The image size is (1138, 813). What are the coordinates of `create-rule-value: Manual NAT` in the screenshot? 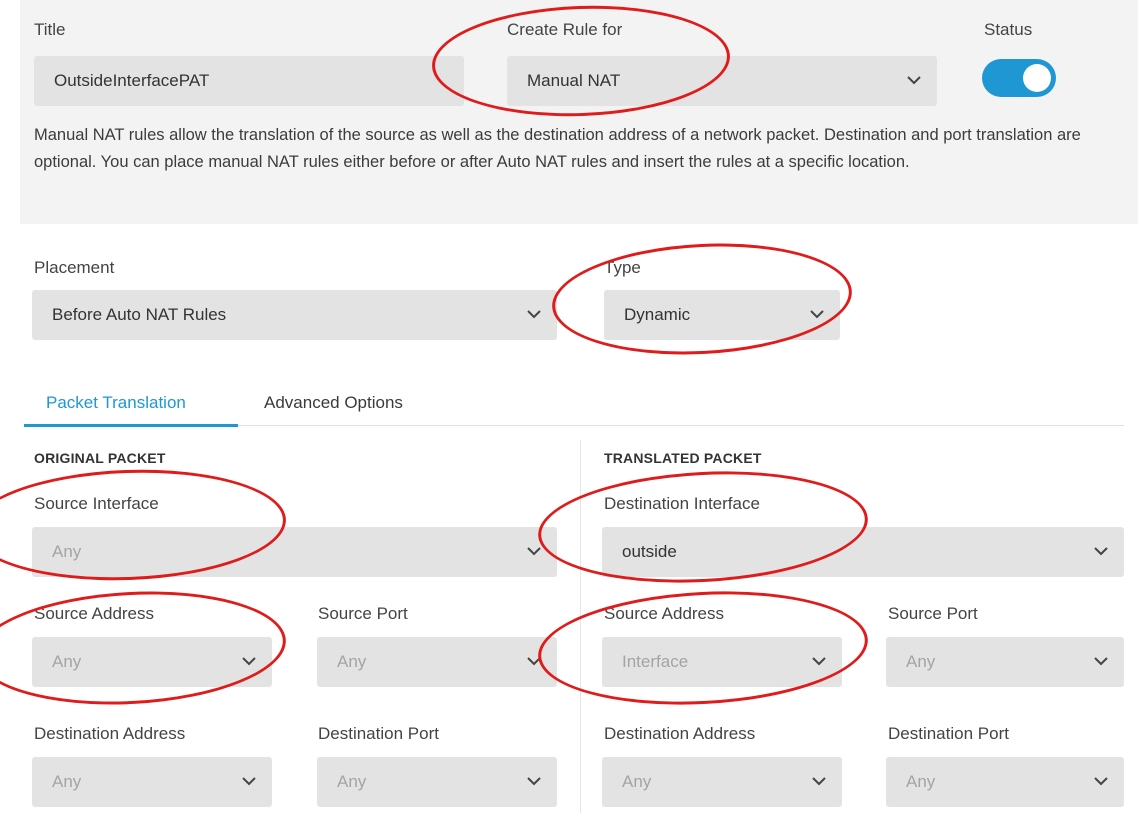 It's located at (574, 80).